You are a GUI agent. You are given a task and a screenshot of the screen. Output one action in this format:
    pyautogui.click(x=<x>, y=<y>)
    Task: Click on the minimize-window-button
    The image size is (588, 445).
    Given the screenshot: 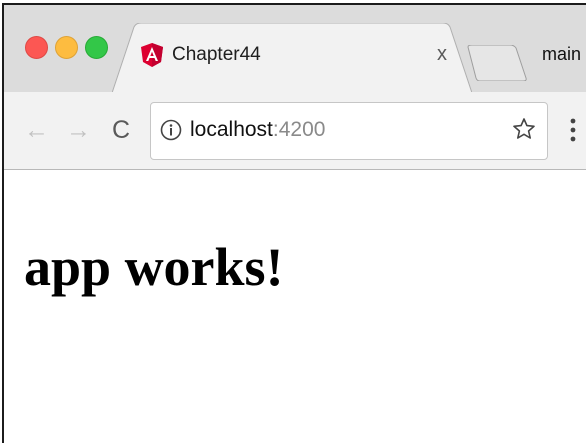 What is the action you would take?
    pyautogui.click(x=66, y=47)
    